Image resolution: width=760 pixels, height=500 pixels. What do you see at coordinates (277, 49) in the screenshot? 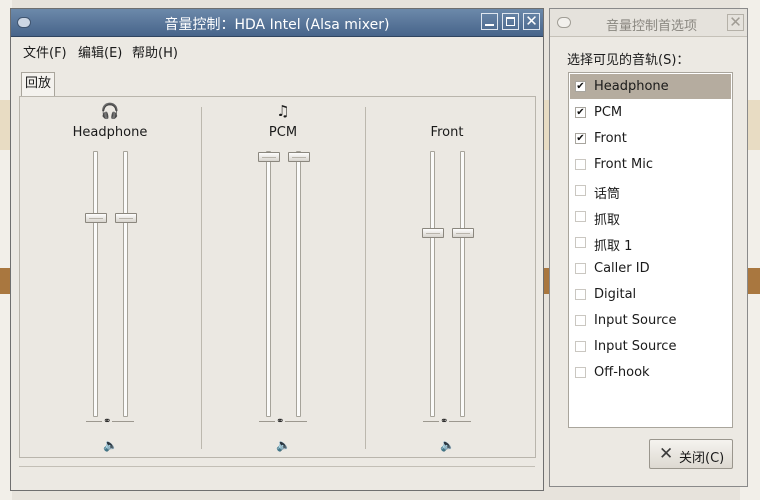
I see `menubar: 文件(F) 编辑(E) 帮助(H)` at bounding box center [277, 49].